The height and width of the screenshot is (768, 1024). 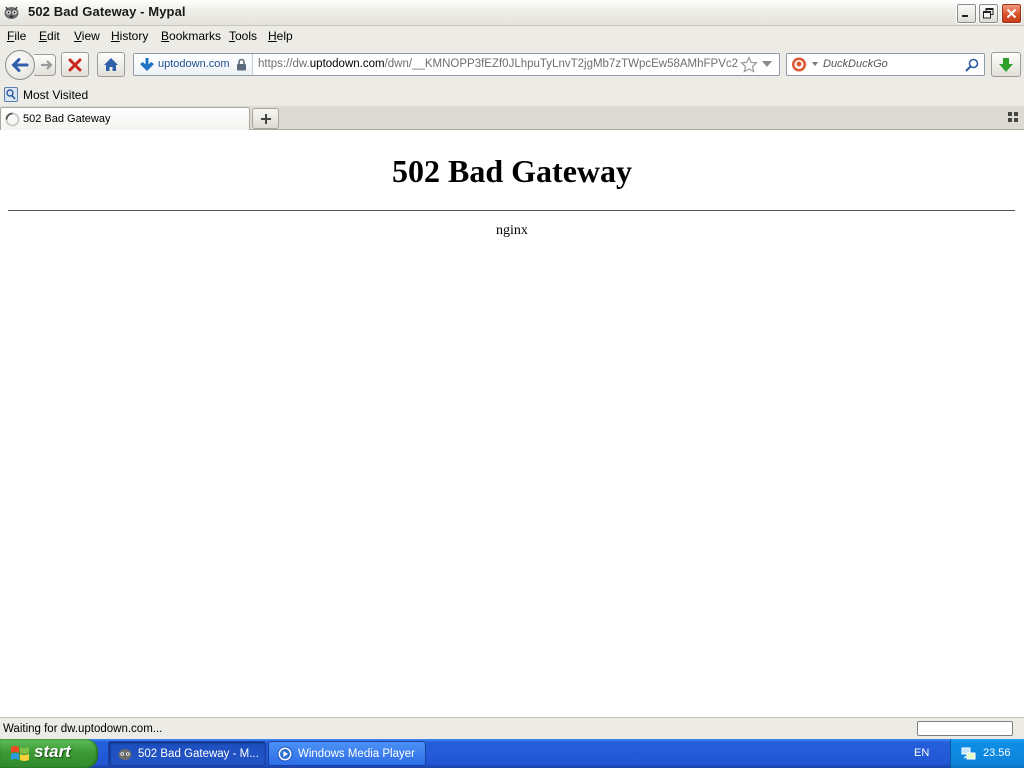 I want to click on list-all-tabs-icon, so click(x=1013, y=117).